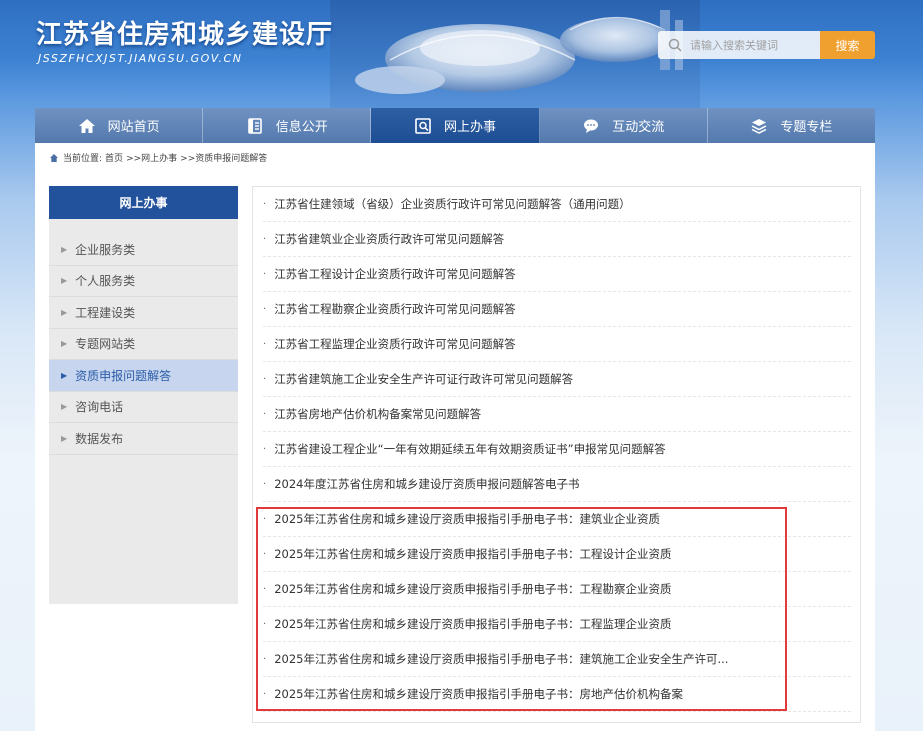 Image resolution: width=923 pixels, height=731 pixels. I want to click on layers-icon, so click(759, 126).